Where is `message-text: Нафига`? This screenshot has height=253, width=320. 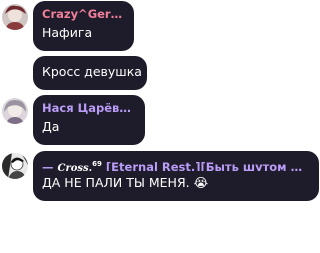 message-text: Нафига is located at coordinates (67, 32).